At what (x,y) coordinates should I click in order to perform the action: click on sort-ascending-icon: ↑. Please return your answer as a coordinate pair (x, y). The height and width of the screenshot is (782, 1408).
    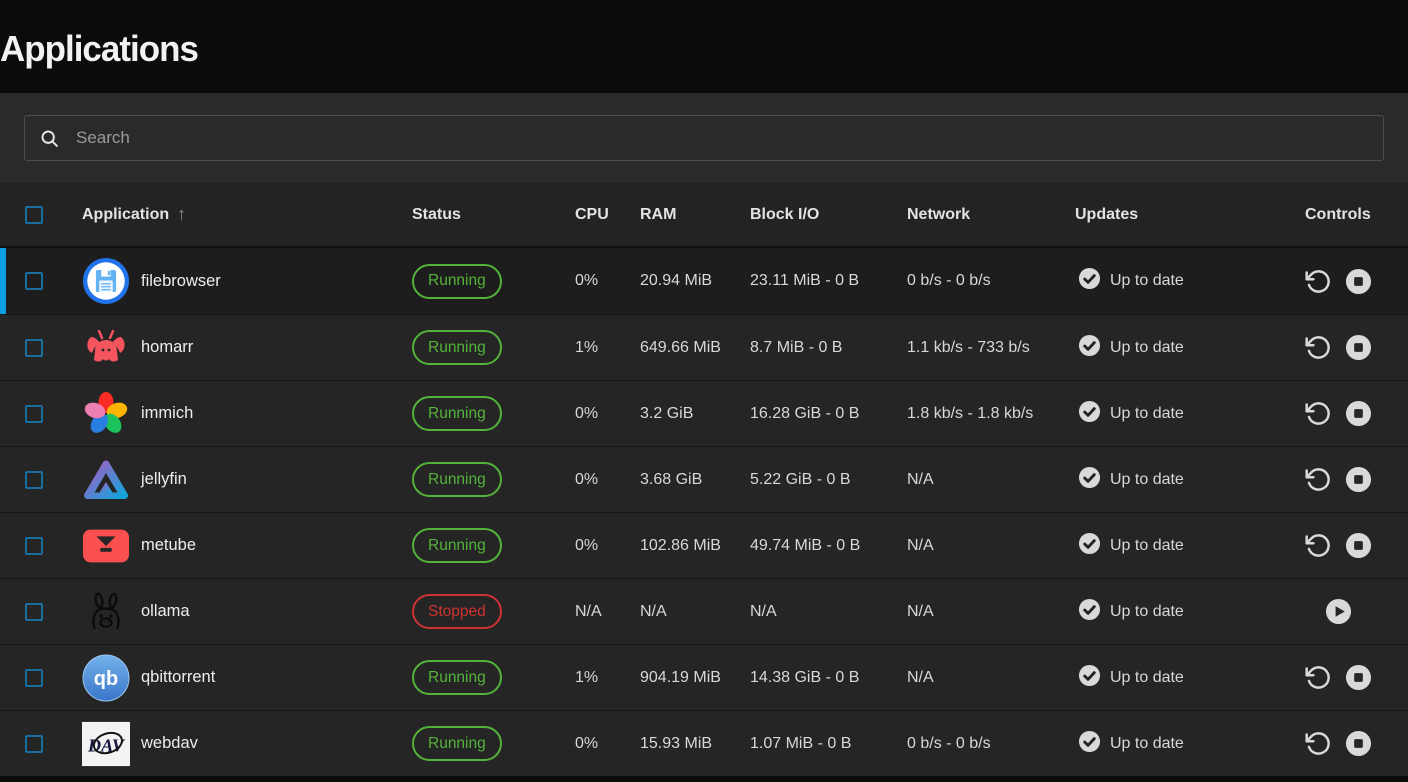
    Looking at the image, I should click on (181, 214).